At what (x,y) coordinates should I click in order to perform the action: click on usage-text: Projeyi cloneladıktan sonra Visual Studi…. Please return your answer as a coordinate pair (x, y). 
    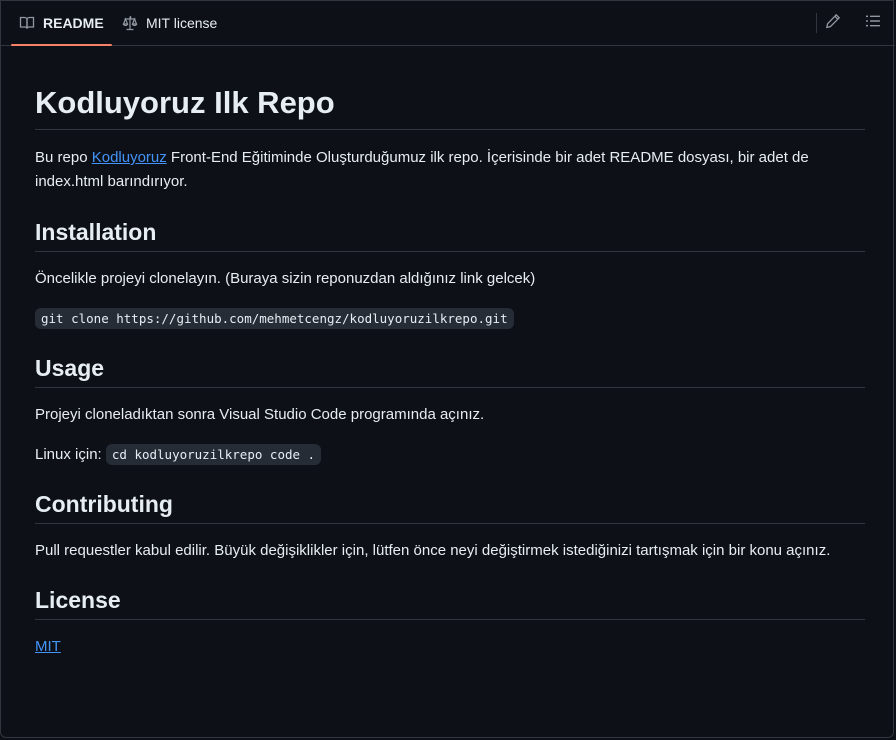
    Looking at the image, I should click on (260, 414).